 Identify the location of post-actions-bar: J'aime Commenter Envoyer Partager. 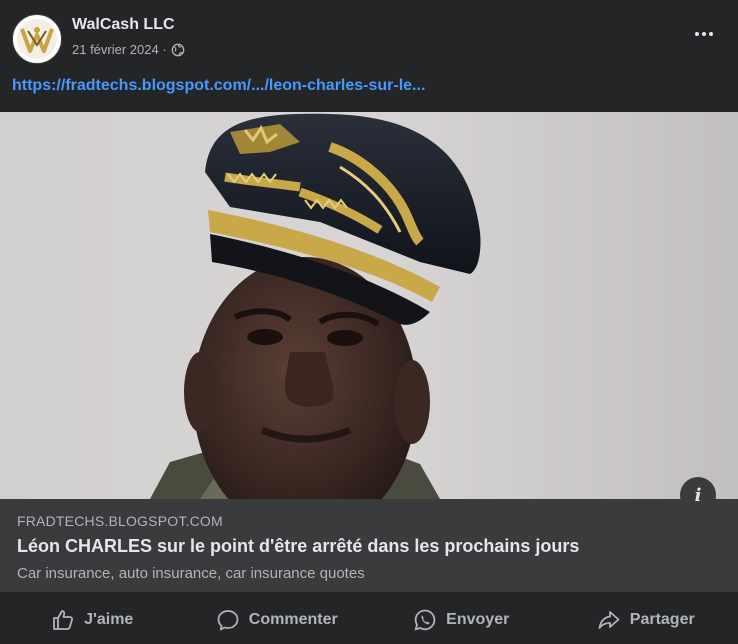
(369, 620).